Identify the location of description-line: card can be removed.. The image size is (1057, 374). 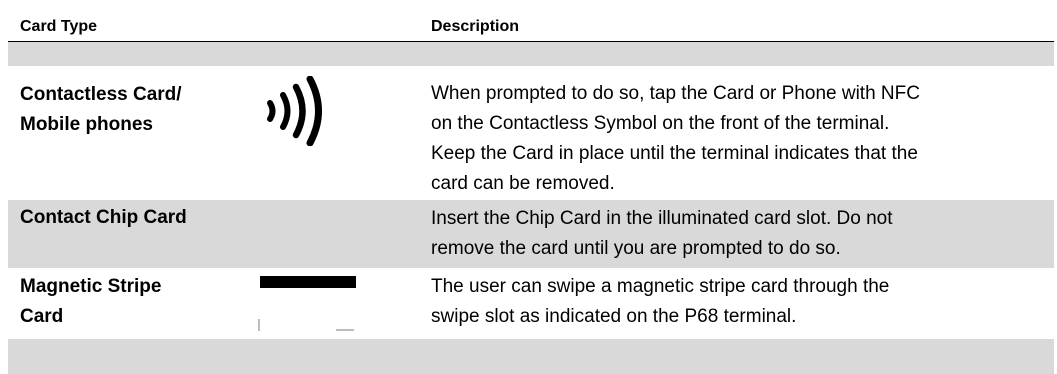
(523, 183).